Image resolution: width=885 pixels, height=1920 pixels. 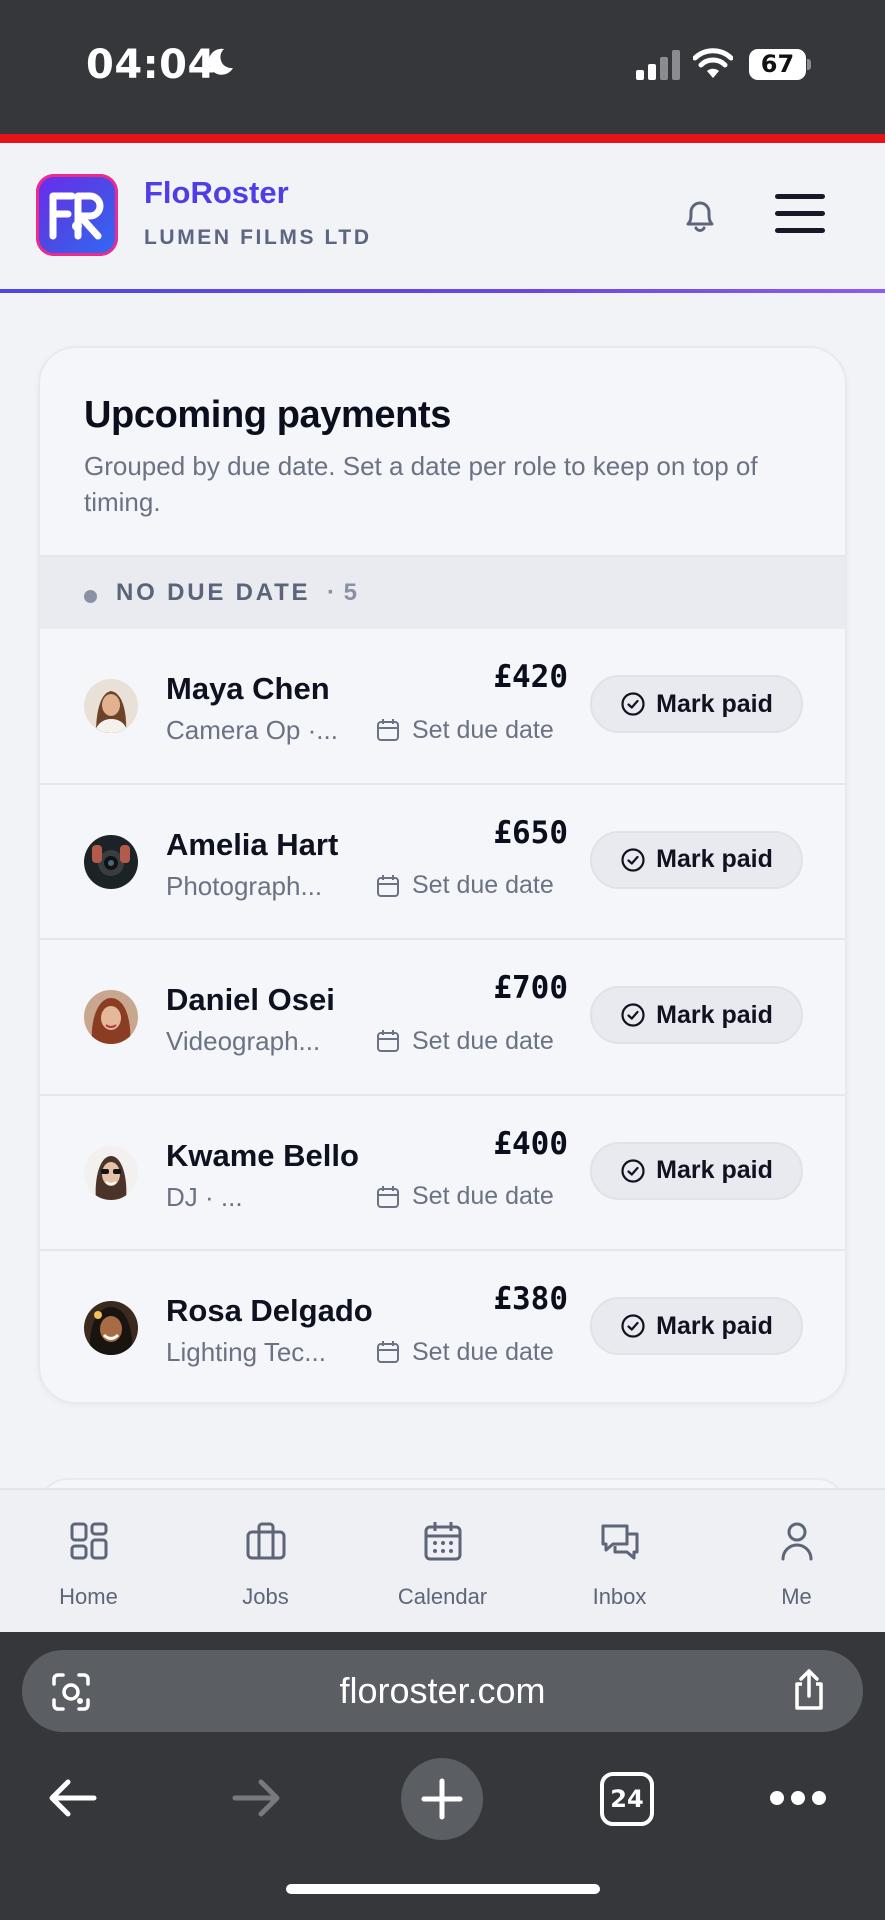 I want to click on more-icon, so click(x=798, y=1798).